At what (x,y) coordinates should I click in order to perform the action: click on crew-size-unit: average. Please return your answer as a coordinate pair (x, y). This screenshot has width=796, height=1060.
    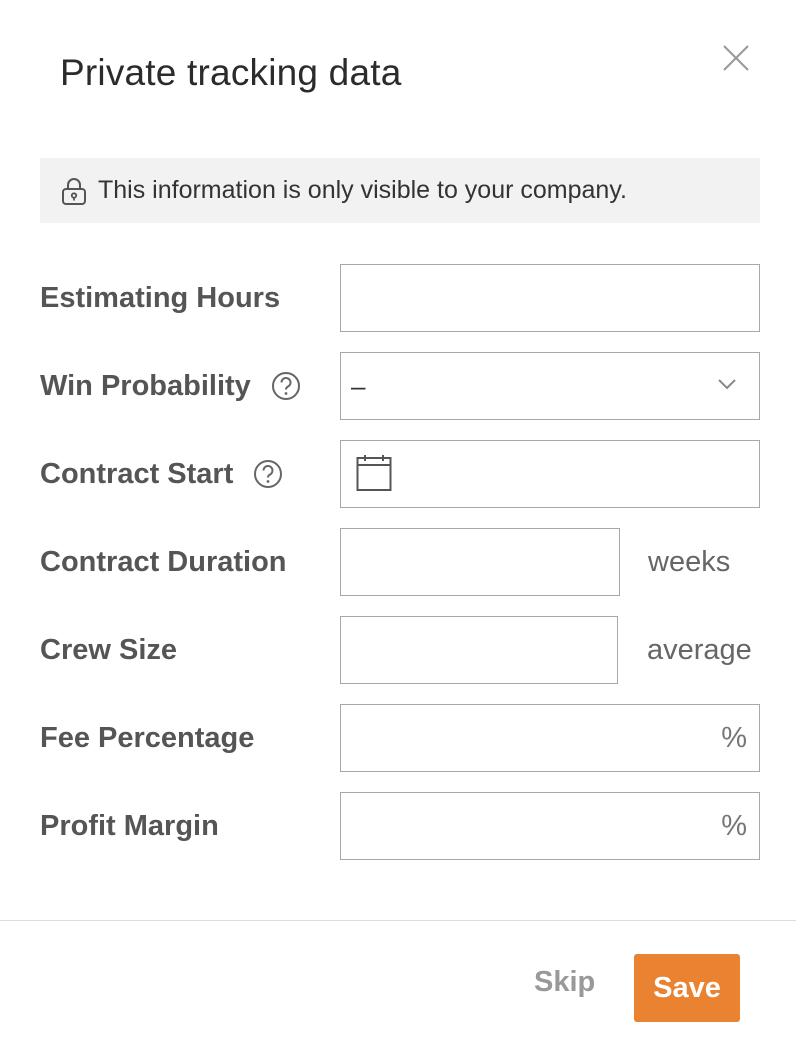
    Looking at the image, I should click on (699, 649).